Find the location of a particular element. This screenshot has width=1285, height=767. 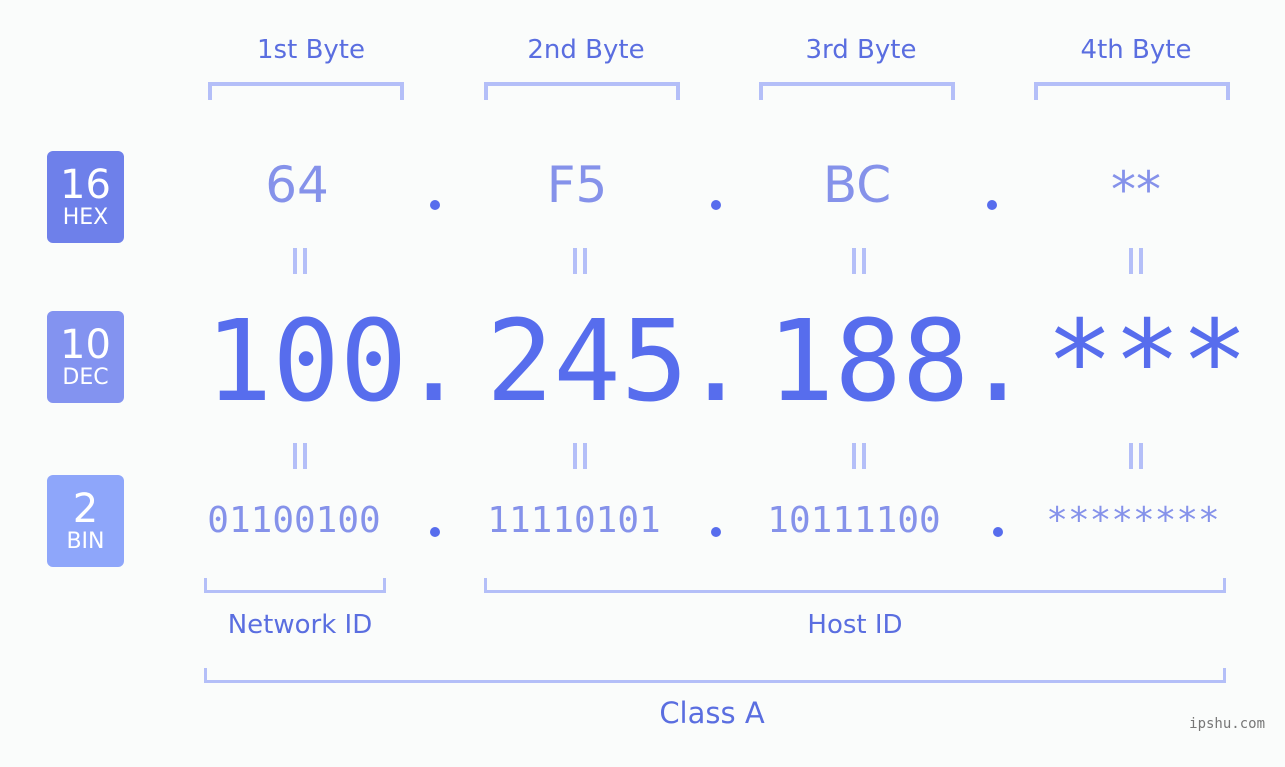

hex-byte-3: BC is located at coordinates (857, 185).